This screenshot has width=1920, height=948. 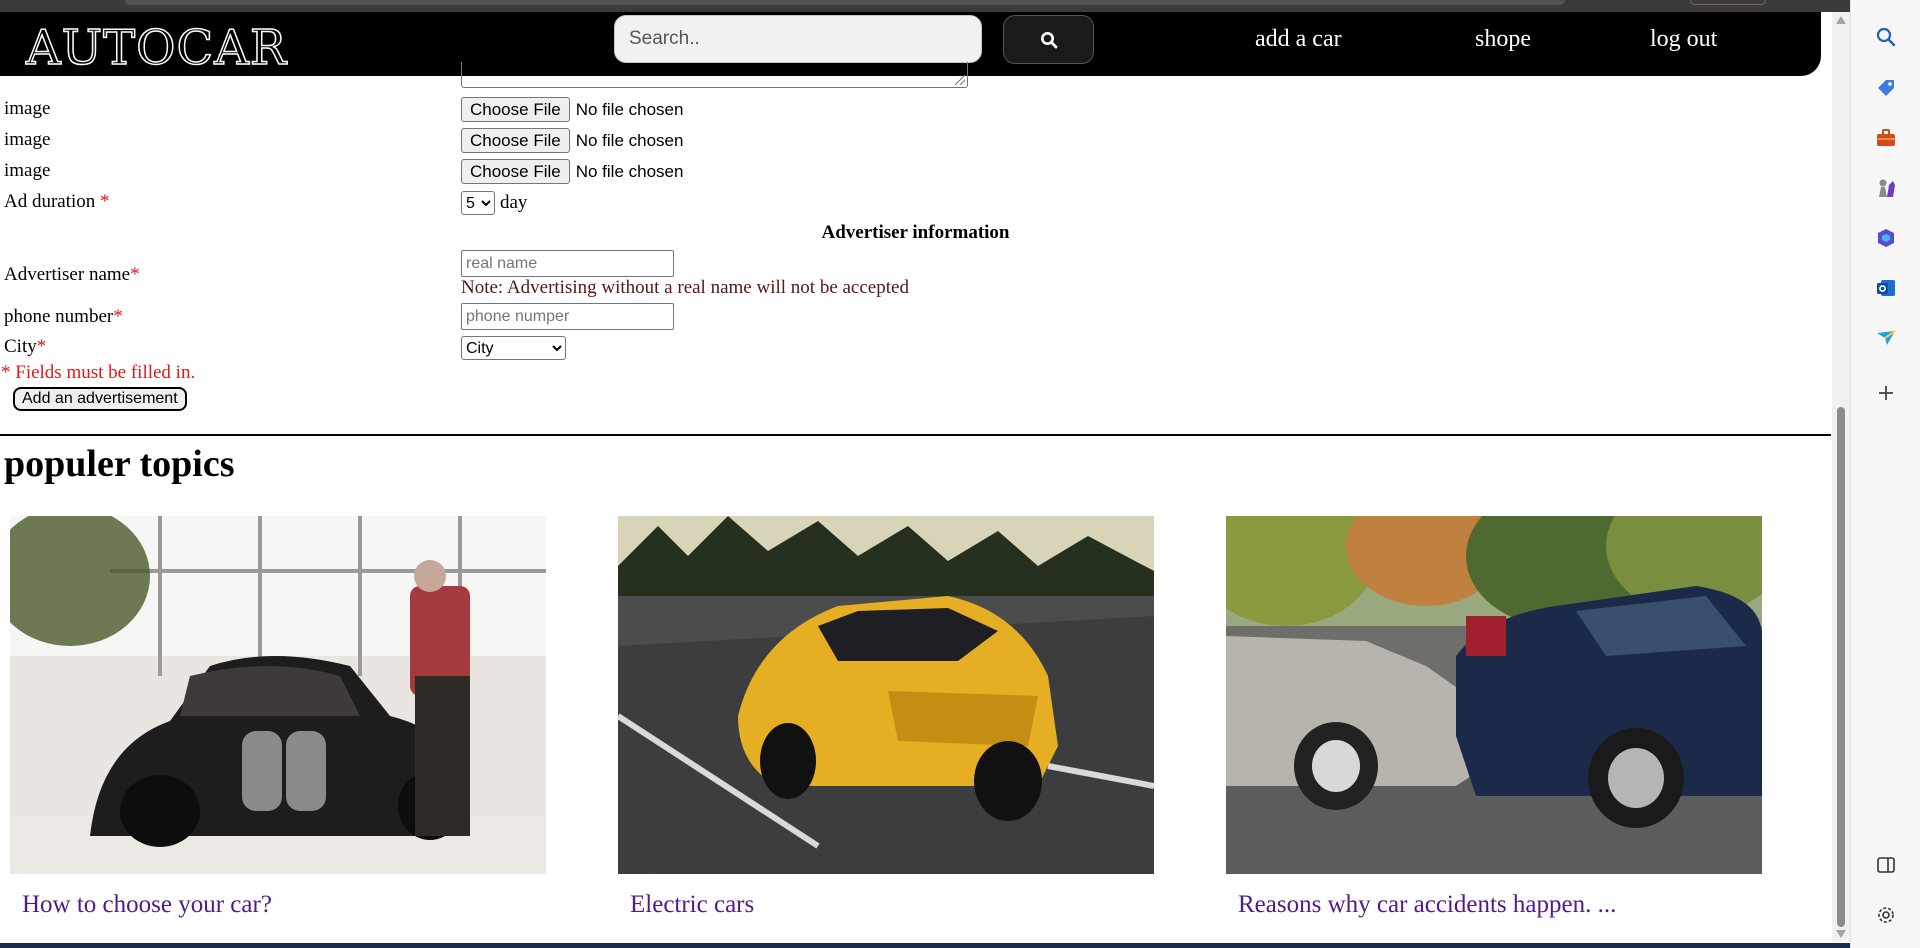 I want to click on send-icon, so click(x=1886, y=338).